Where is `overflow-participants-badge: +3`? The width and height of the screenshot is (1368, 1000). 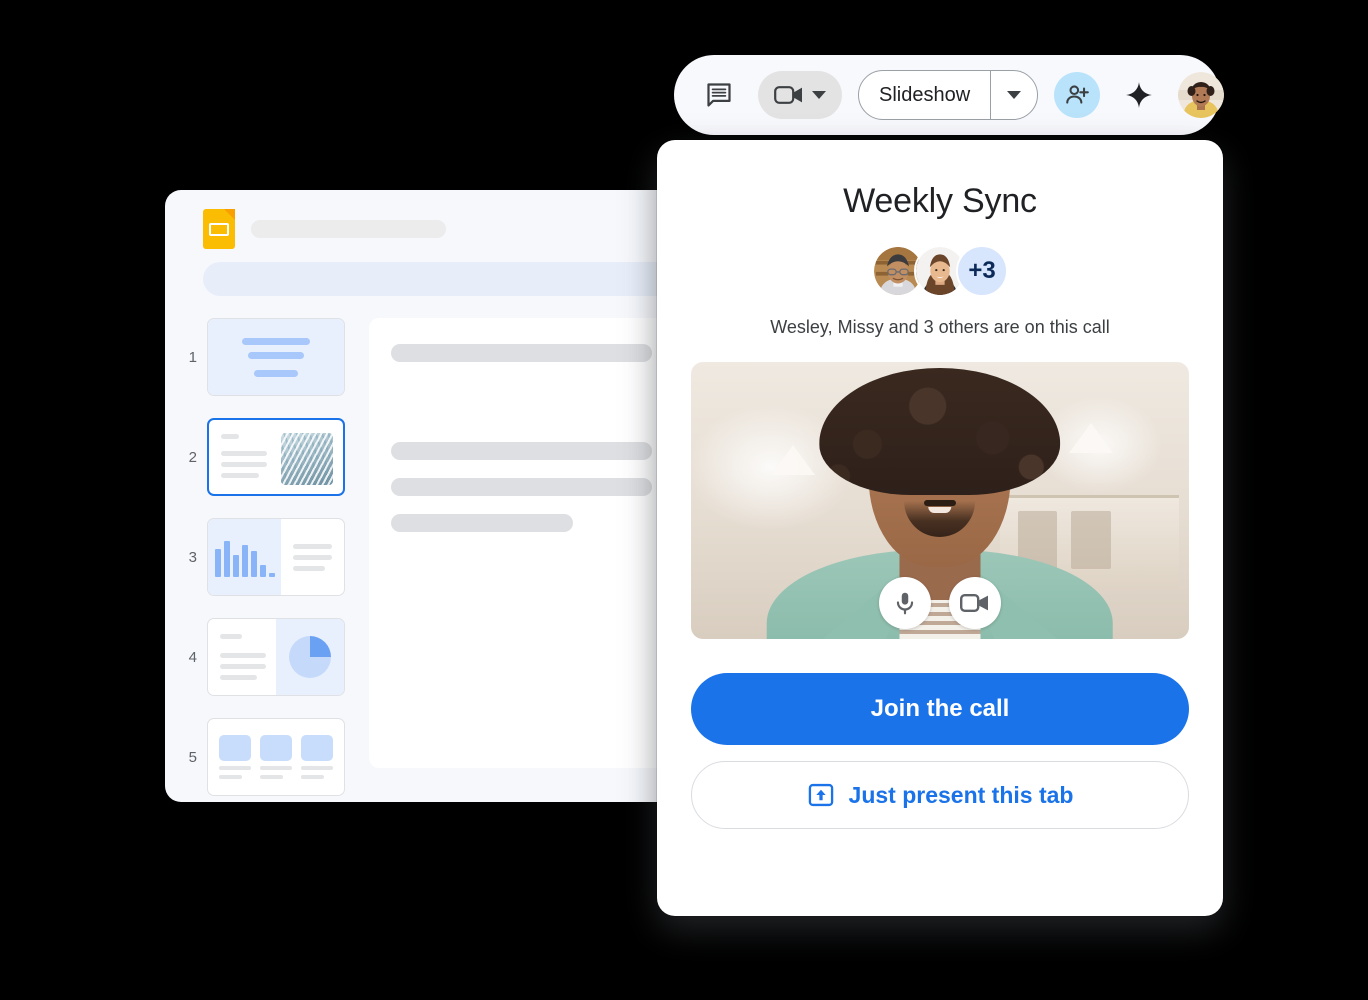
overflow-participants-badge: +3 is located at coordinates (982, 271).